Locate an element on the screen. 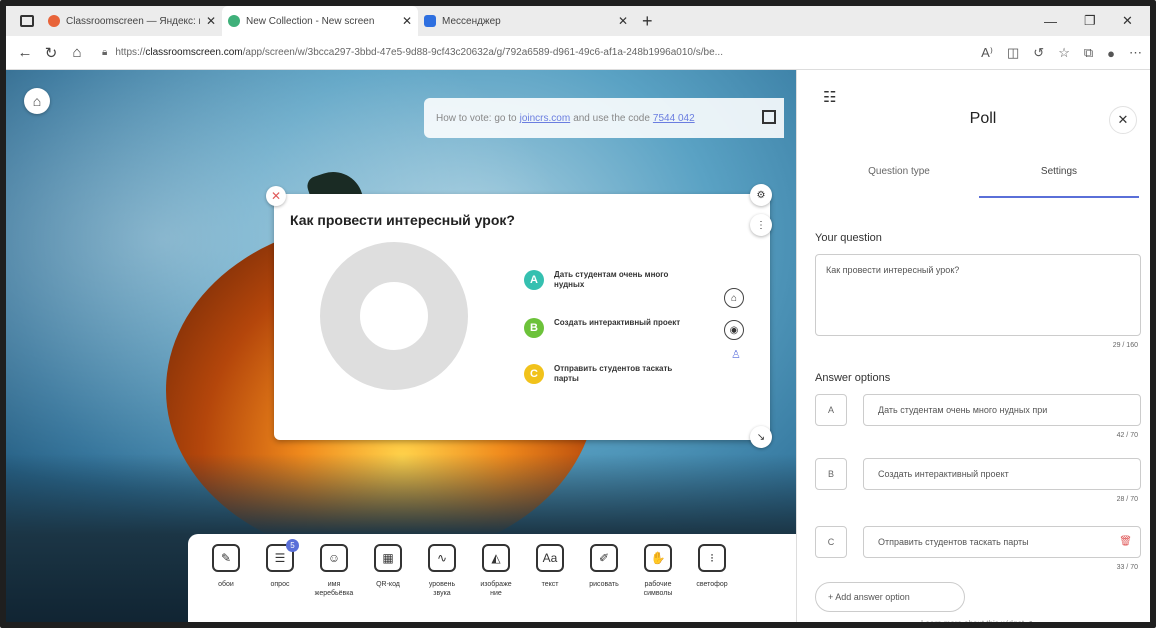 The width and height of the screenshot is (1156, 628). person-icon: ♙ is located at coordinates (736, 354).